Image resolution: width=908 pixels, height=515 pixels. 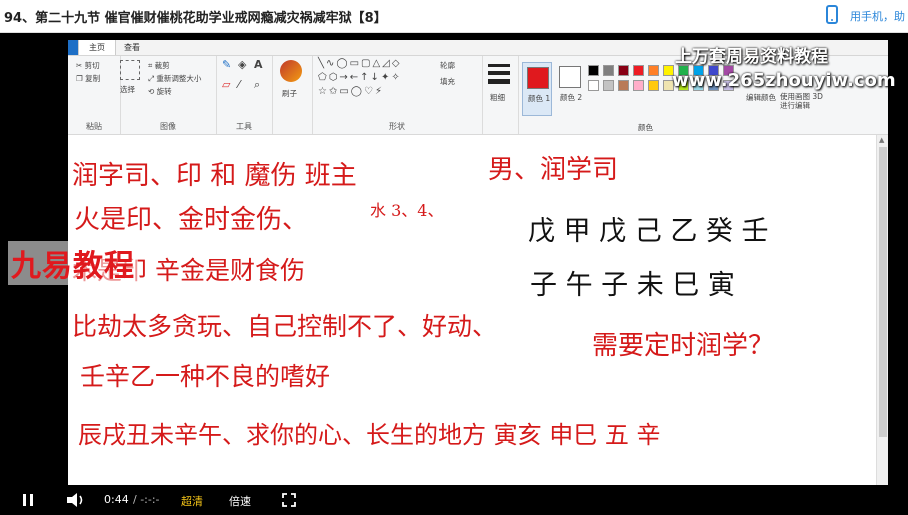 What do you see at coordinates (289, 500) in the screenshot?
I see `fullscreen-icon` at bounding box center [289, 500].